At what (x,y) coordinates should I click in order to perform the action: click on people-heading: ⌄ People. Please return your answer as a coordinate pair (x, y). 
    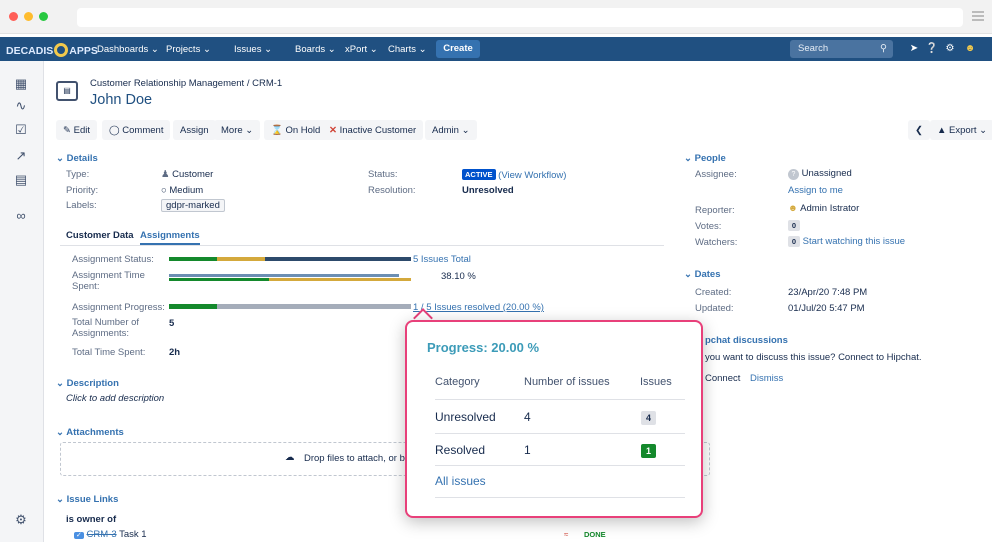
    Looking at the image, I should click on (705, 158).